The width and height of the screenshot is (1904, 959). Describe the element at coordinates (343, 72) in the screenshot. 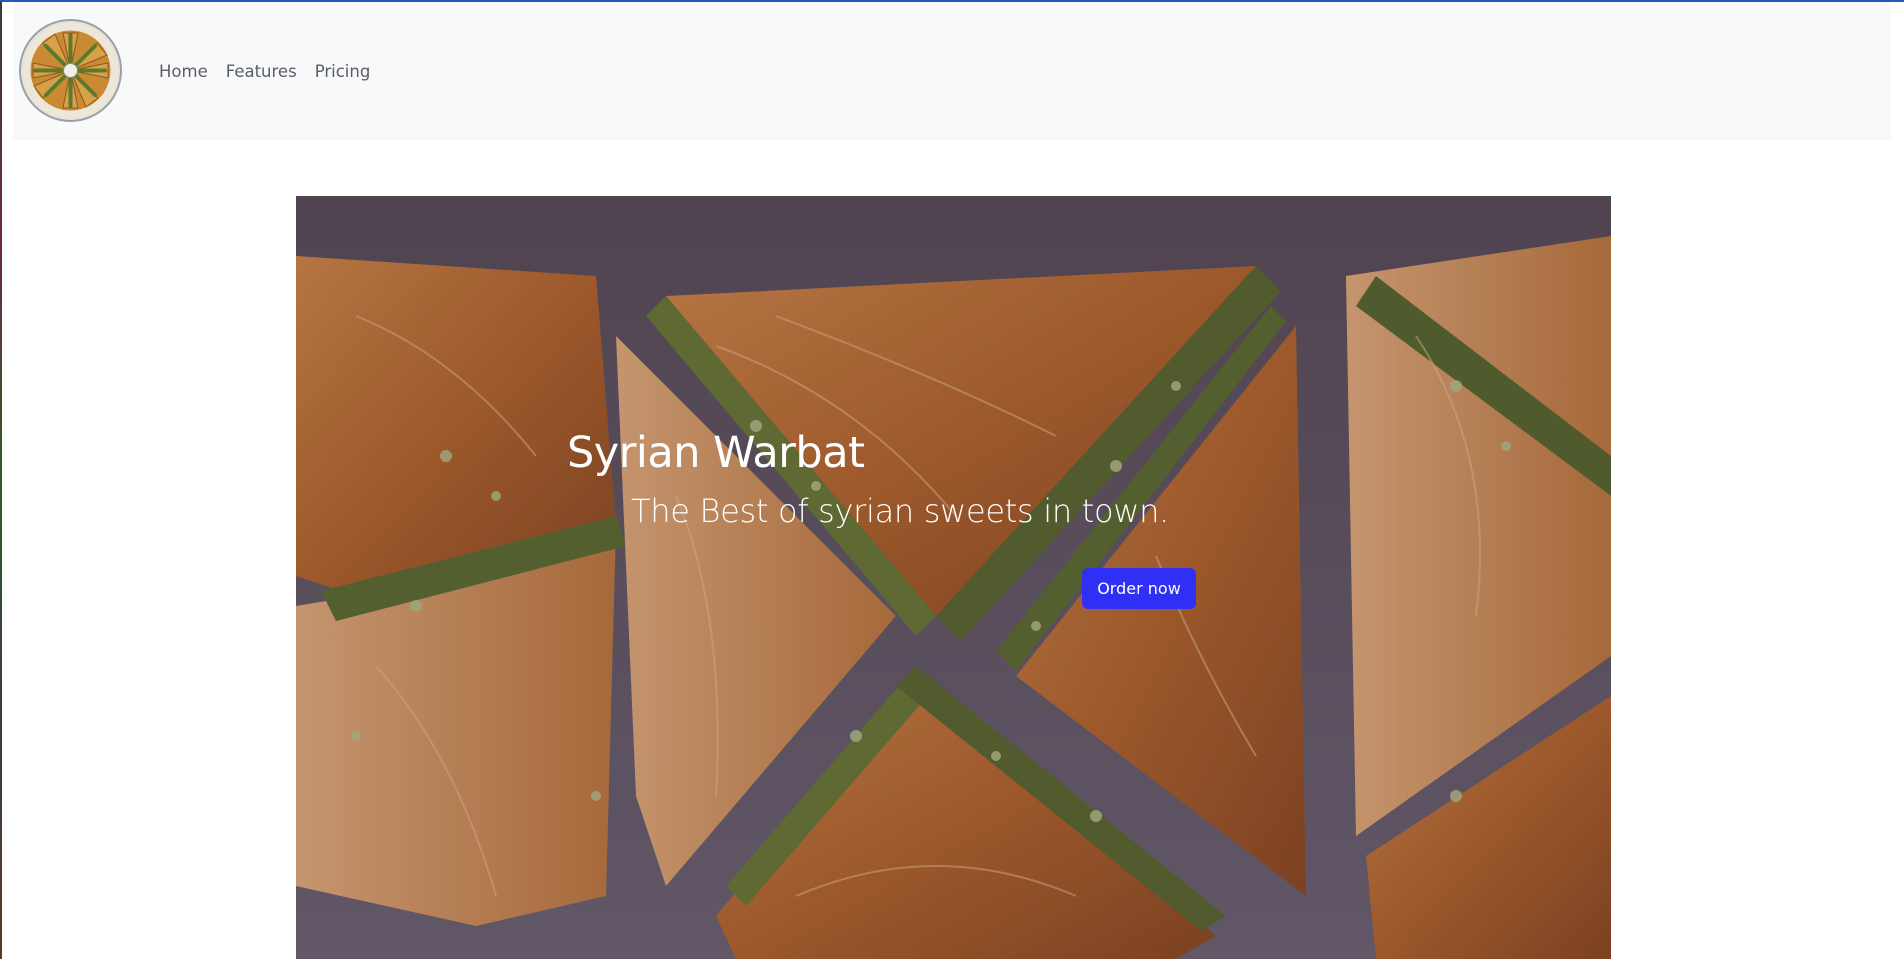

I see `nav-link-pricing: Pricing` at that location.